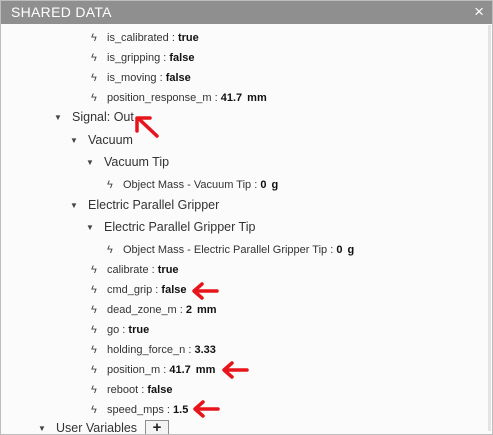 Image resolution: width=493 pixels, height=435 pixels. Describe the element at coordinates (139, 290) in the screenshot. I see `data-row-cmd-grip: ϟ cmd_grip : false` at that location.